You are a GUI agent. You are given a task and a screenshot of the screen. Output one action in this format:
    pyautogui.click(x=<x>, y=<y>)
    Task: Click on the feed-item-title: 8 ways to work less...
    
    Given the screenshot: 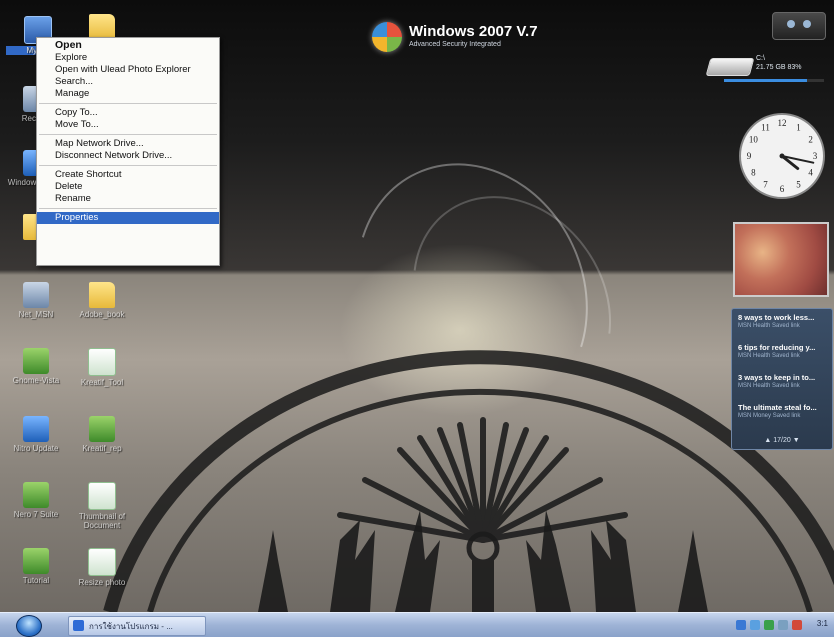 What is the action you would take?
    pyautogui.click(x=776, y=317)
    